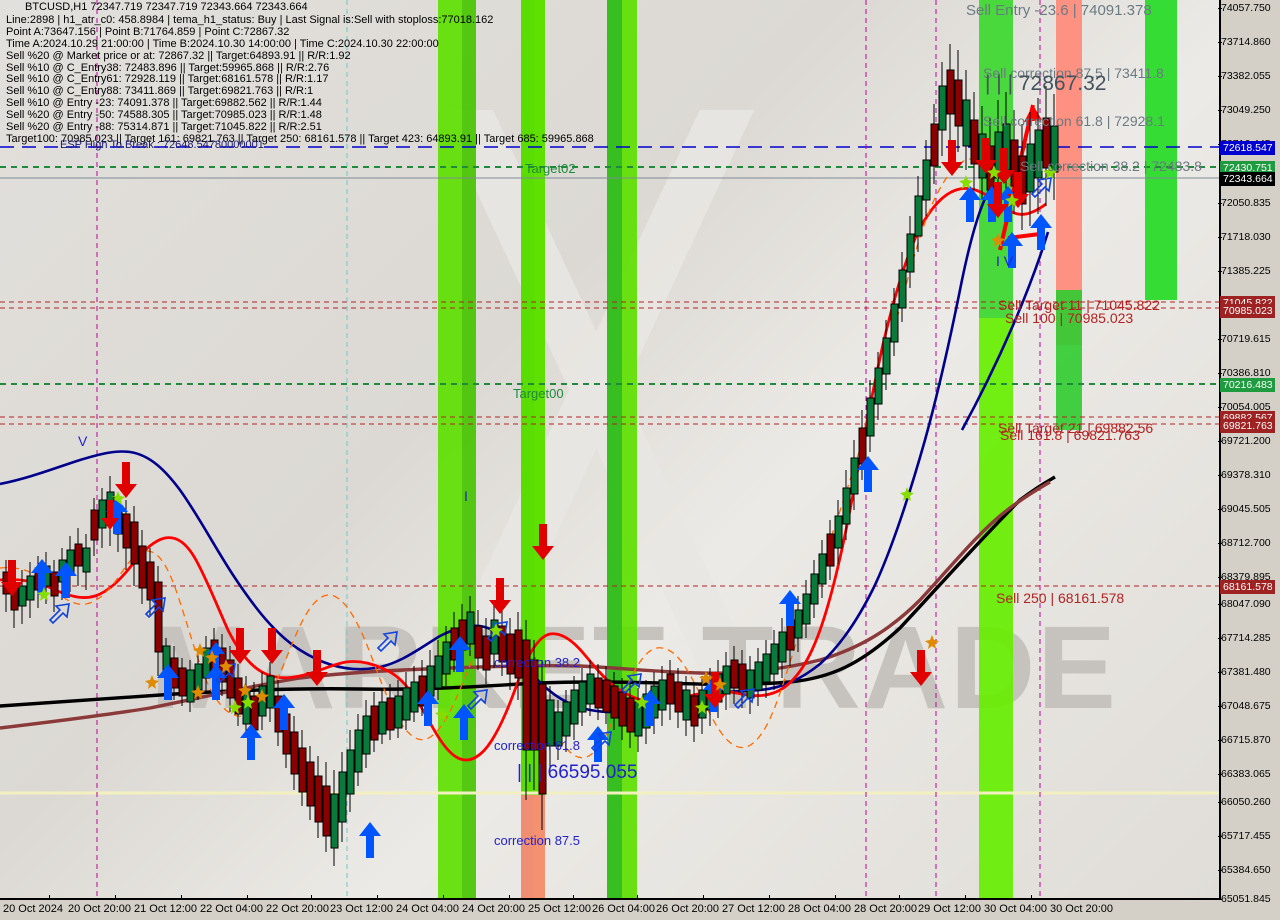  What do you see at coordinates (1069, 318) in the screenshot?
I see `annotation-sell-100: Sell 100 | 70985.023` at bounding box center [1069, 318].